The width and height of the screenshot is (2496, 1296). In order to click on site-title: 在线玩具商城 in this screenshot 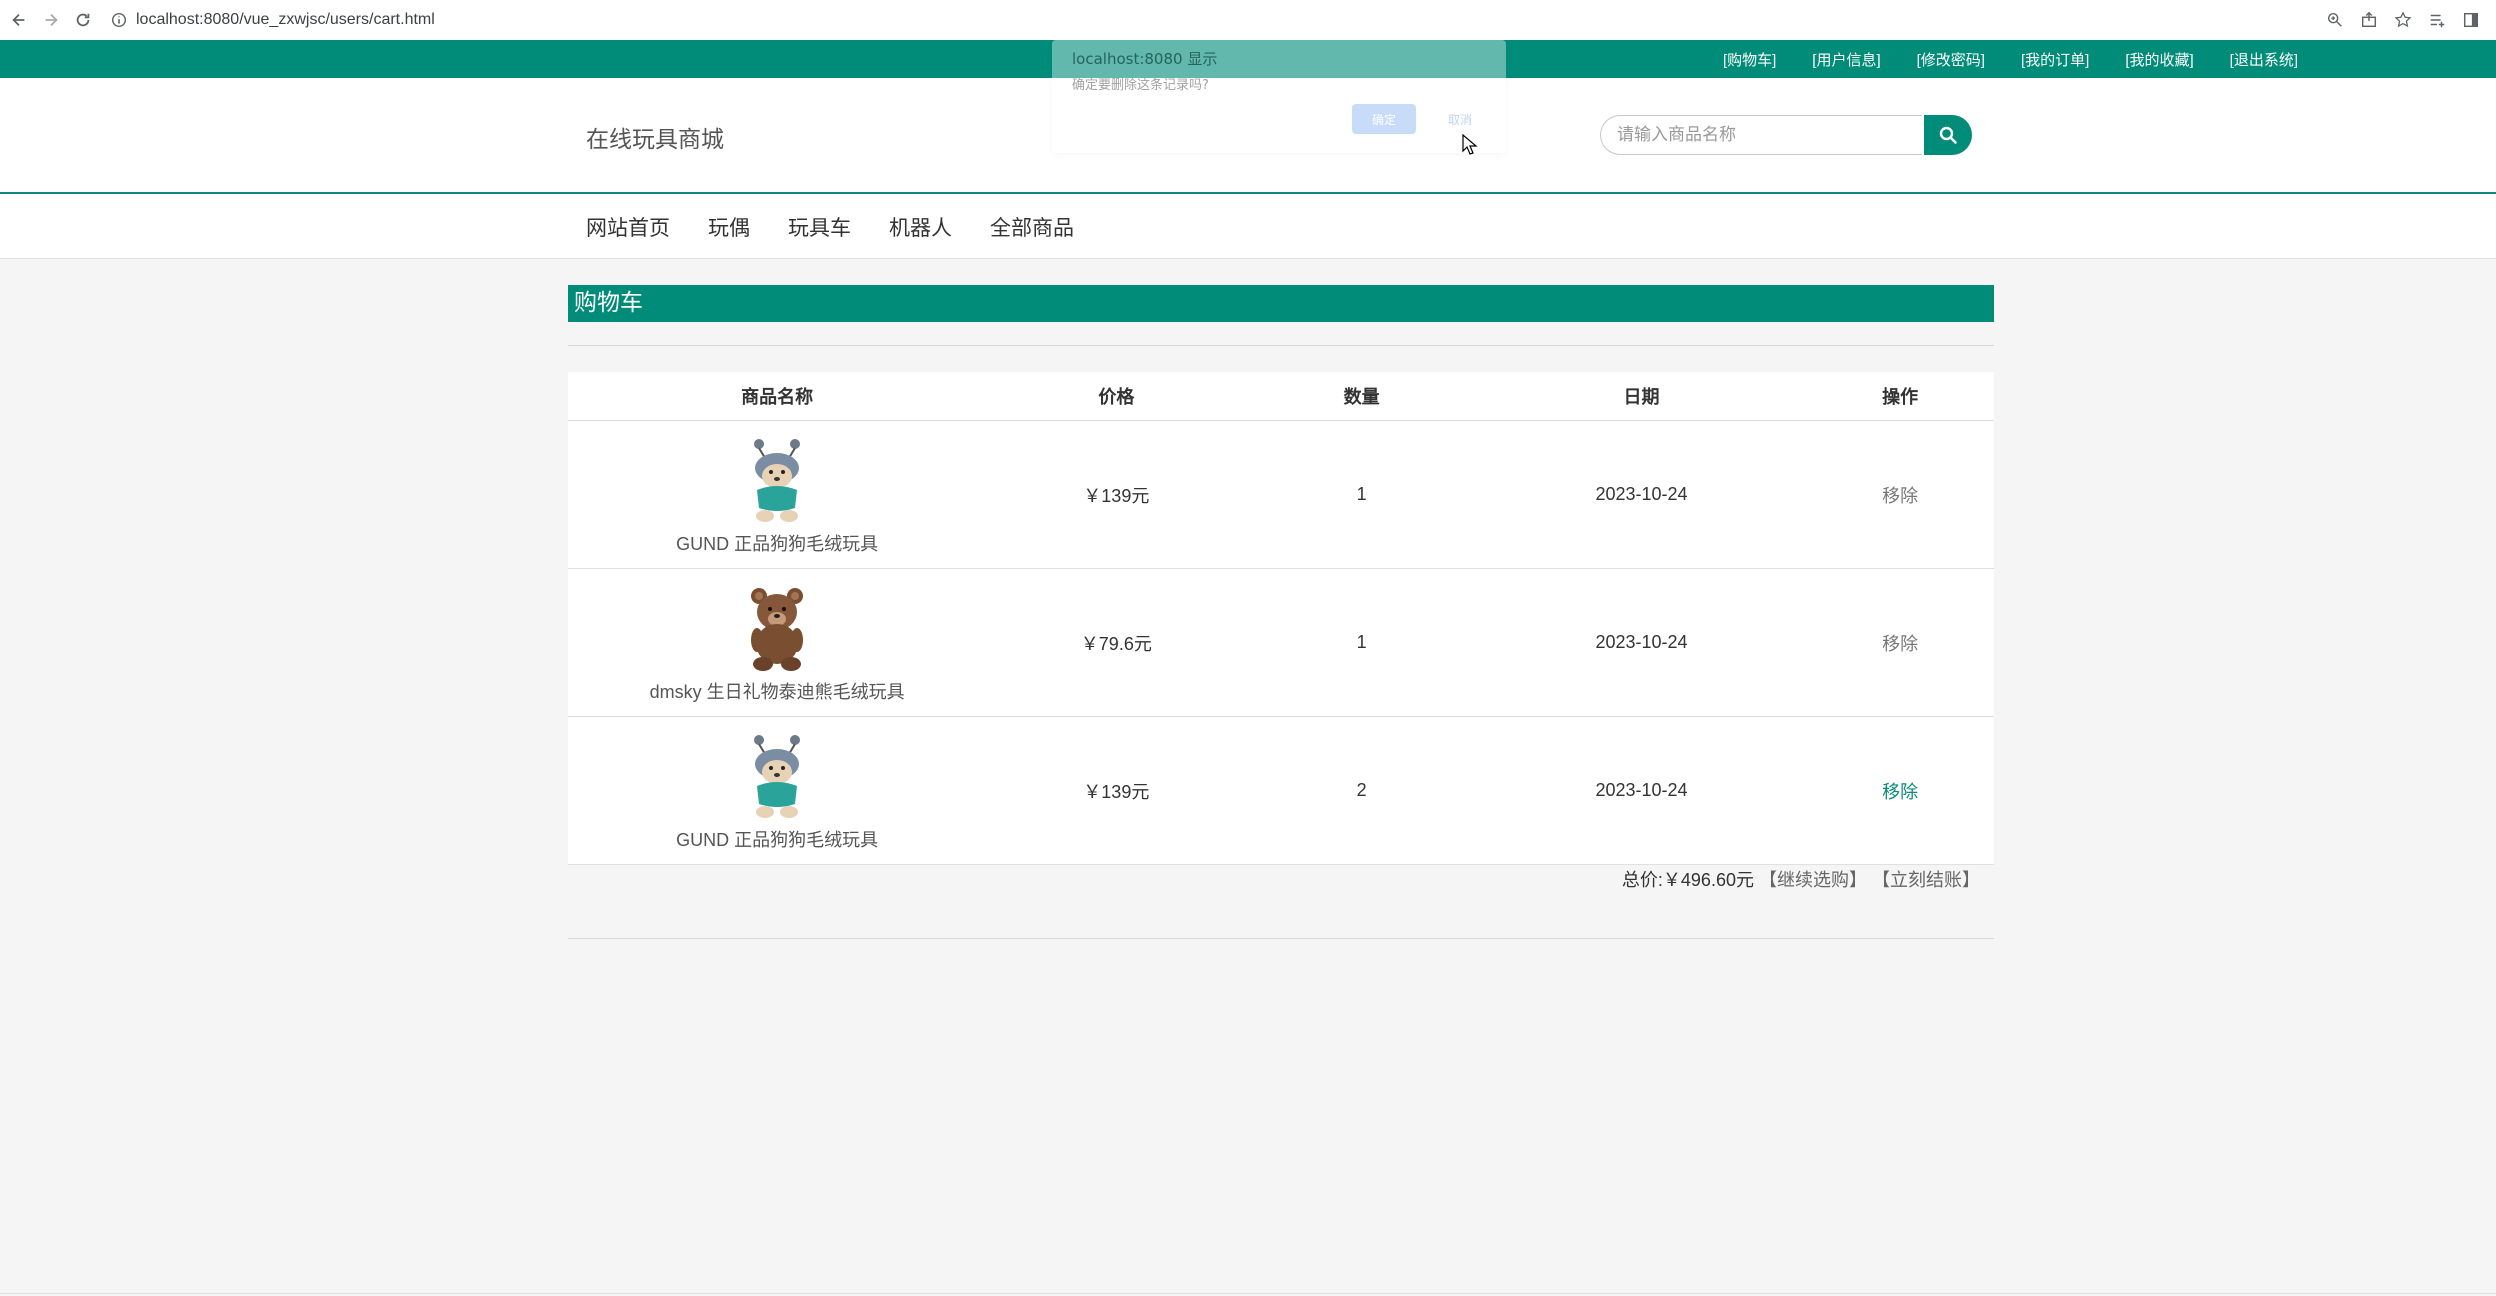, I will do `click(655, 137)`.